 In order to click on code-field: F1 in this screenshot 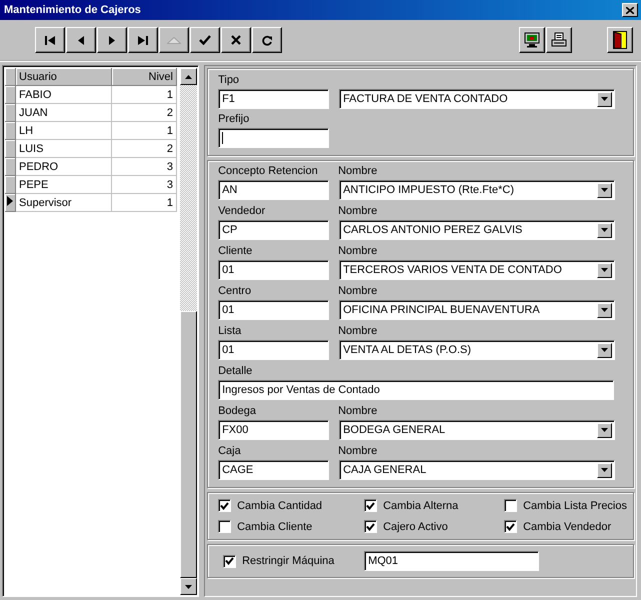, I will do `click(274, 99)`.